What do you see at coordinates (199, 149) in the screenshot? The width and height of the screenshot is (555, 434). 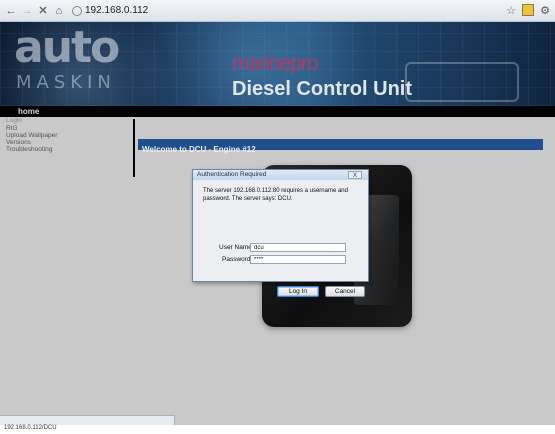 I see `content-title: Welcome to DCU - Engine #12` at bounding box center [199, 149].